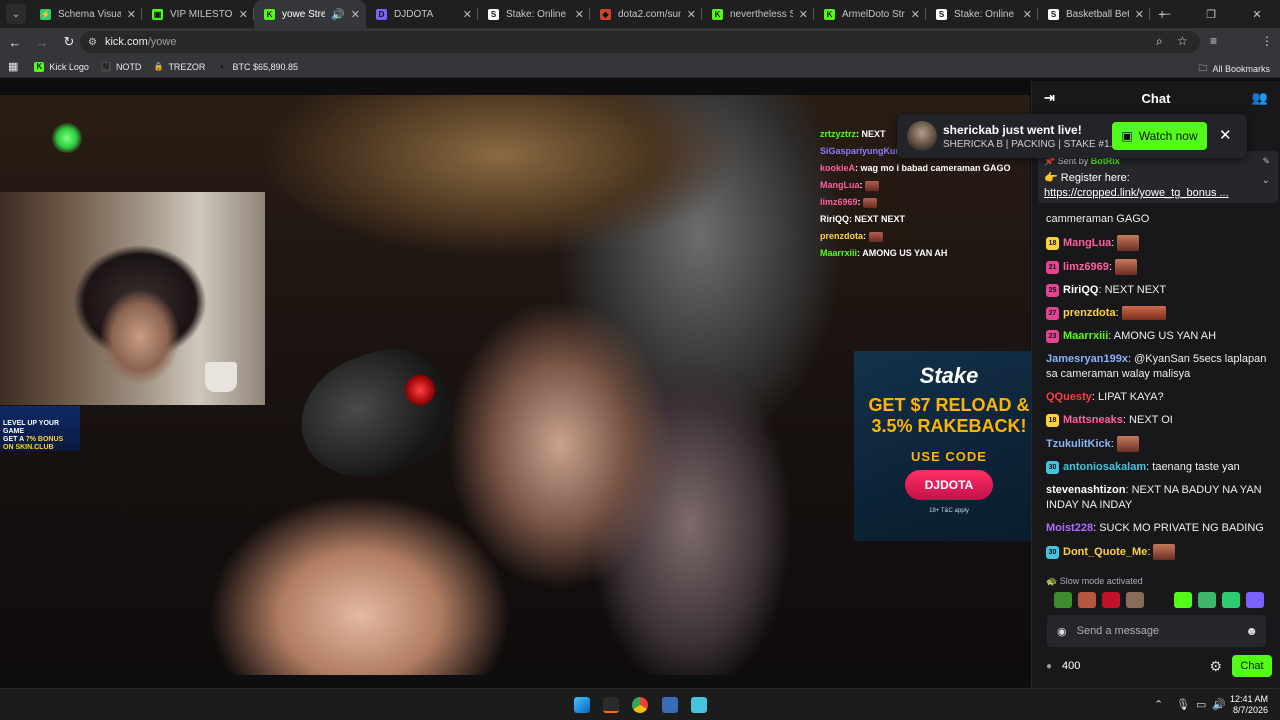 This screenshot has height=720, width=1280. What do you see at coordinates (582, 705) in the screenshot?
I see `start-button` at bounding box center [582, 705].